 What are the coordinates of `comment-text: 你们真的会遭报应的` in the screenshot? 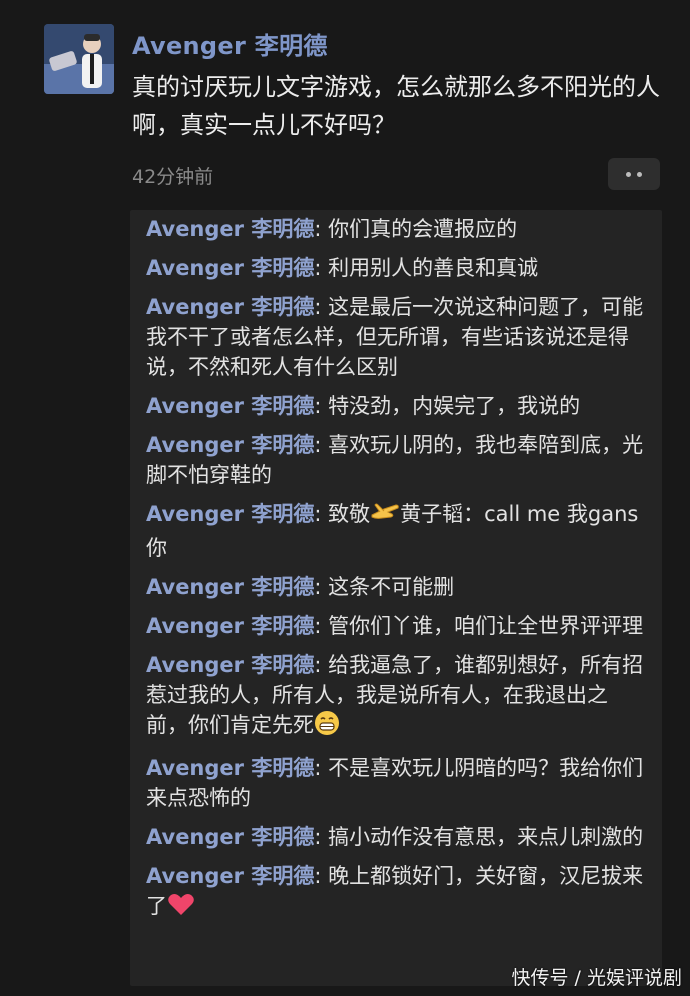 It's located at (423, 229).